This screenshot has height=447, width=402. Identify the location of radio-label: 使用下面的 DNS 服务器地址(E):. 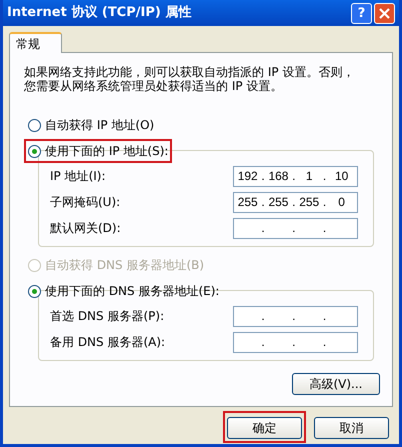
(132, 291).